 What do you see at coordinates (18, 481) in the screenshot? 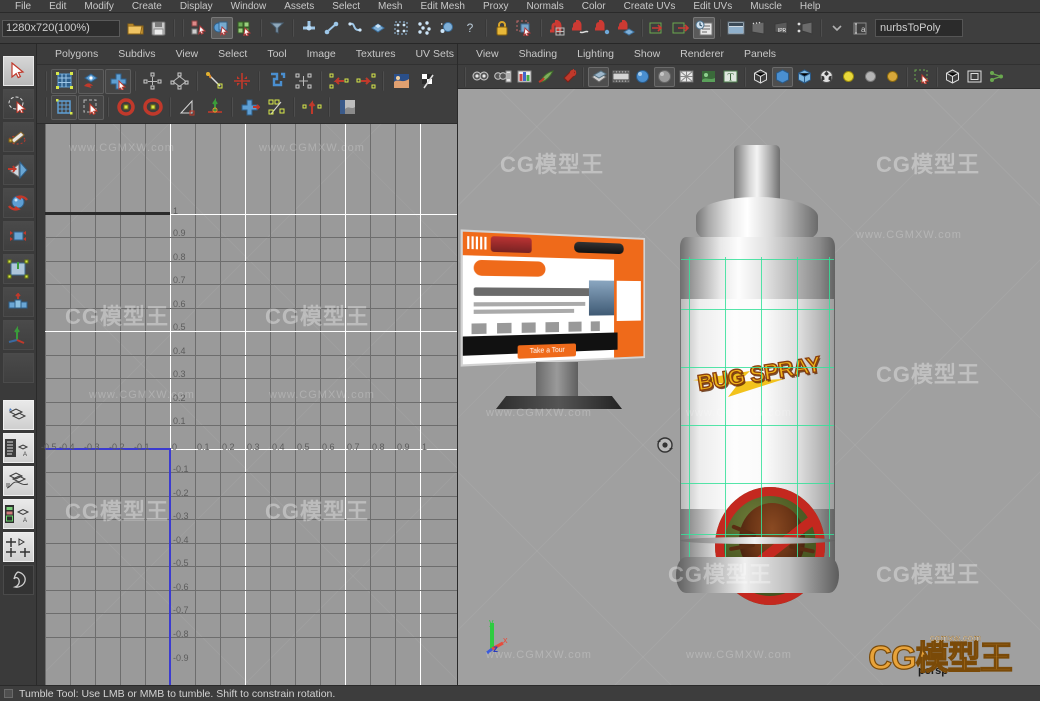
I see `layout-persp-graph` at bounding box center [18, 481].